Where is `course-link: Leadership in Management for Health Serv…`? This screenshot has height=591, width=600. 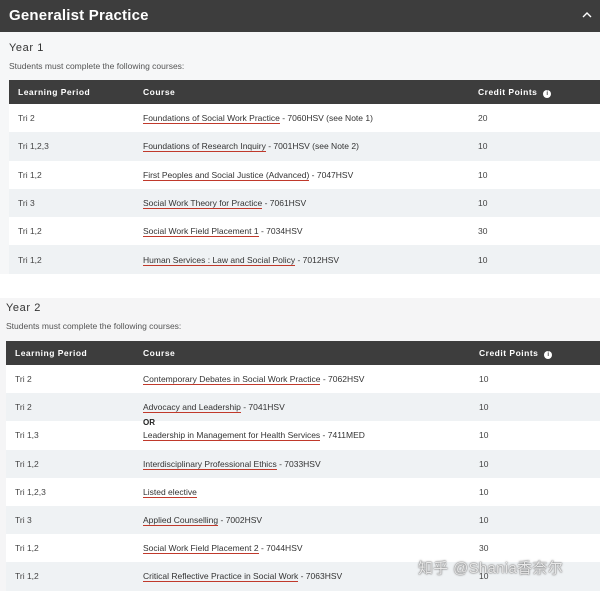 course-link: Leadership in Management for Health Serv… is located at coordinates (254, 436).